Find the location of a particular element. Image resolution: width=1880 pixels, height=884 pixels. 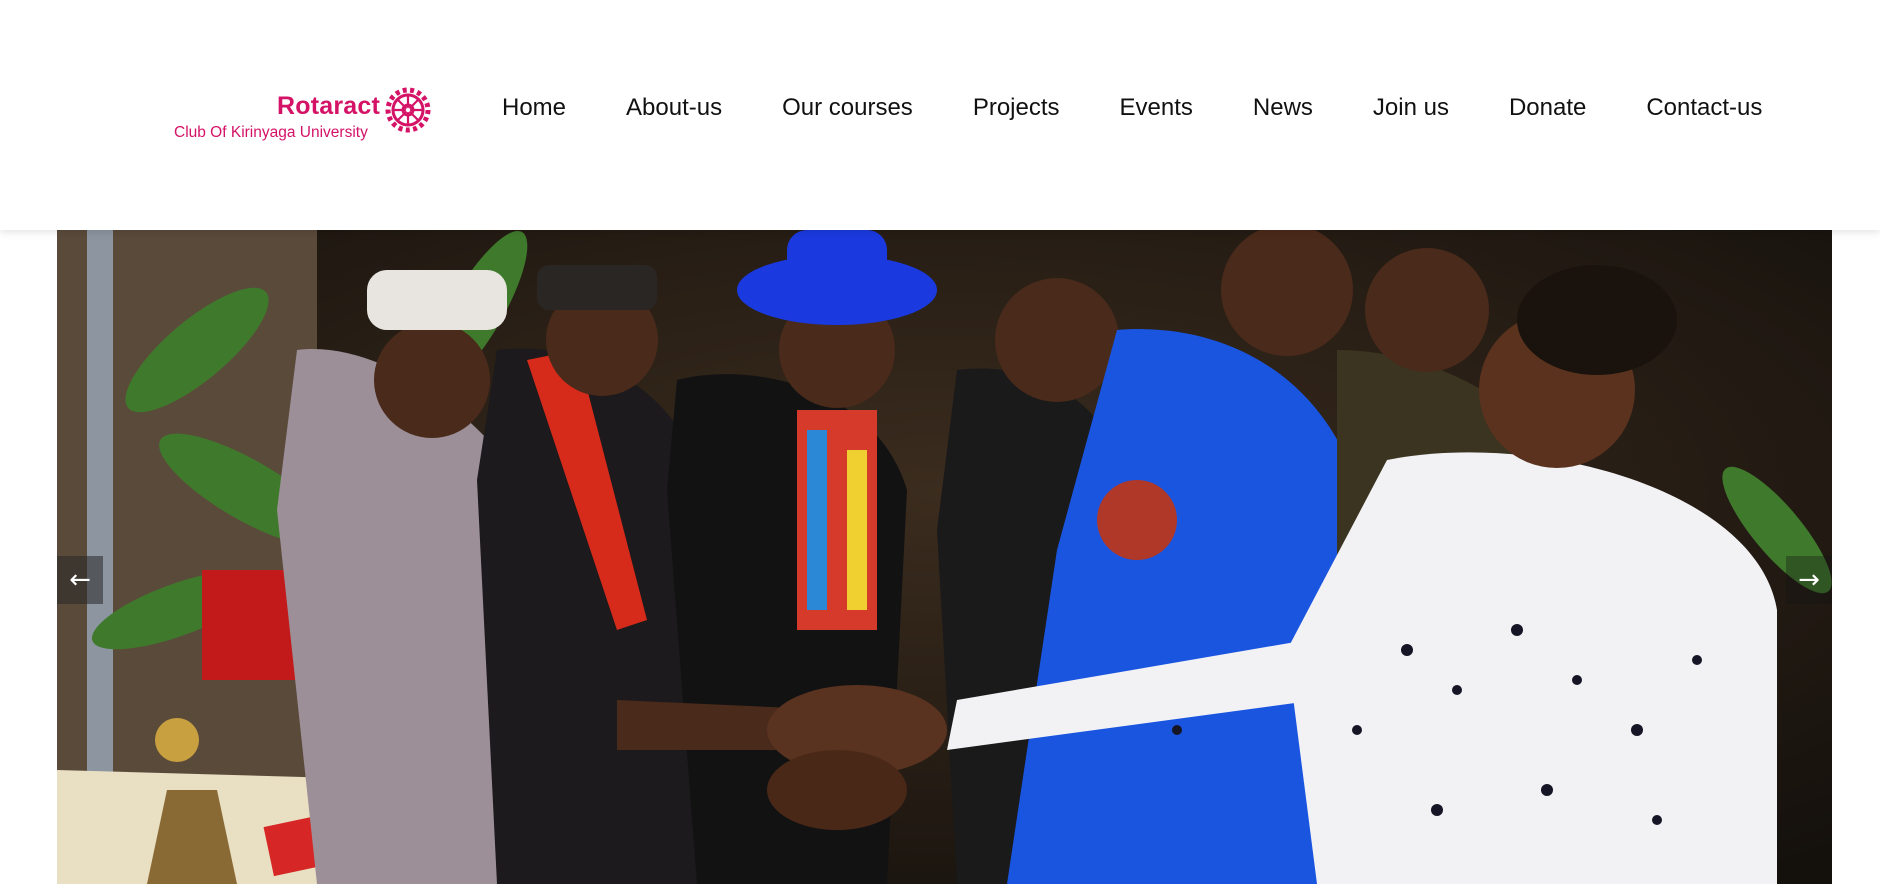

nav-home: Home is located at coordinates (534, 108).